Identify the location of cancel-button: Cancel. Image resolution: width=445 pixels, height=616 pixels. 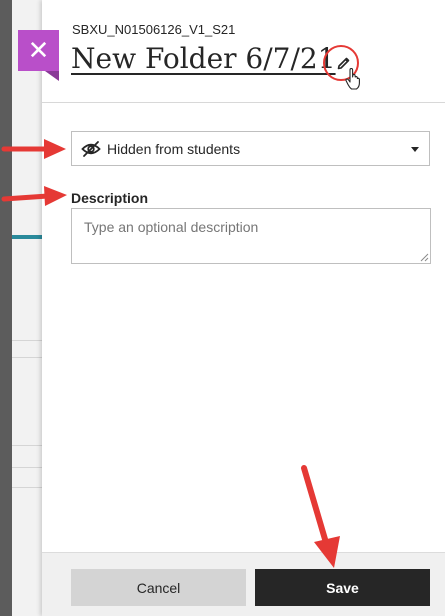
(158, 587).